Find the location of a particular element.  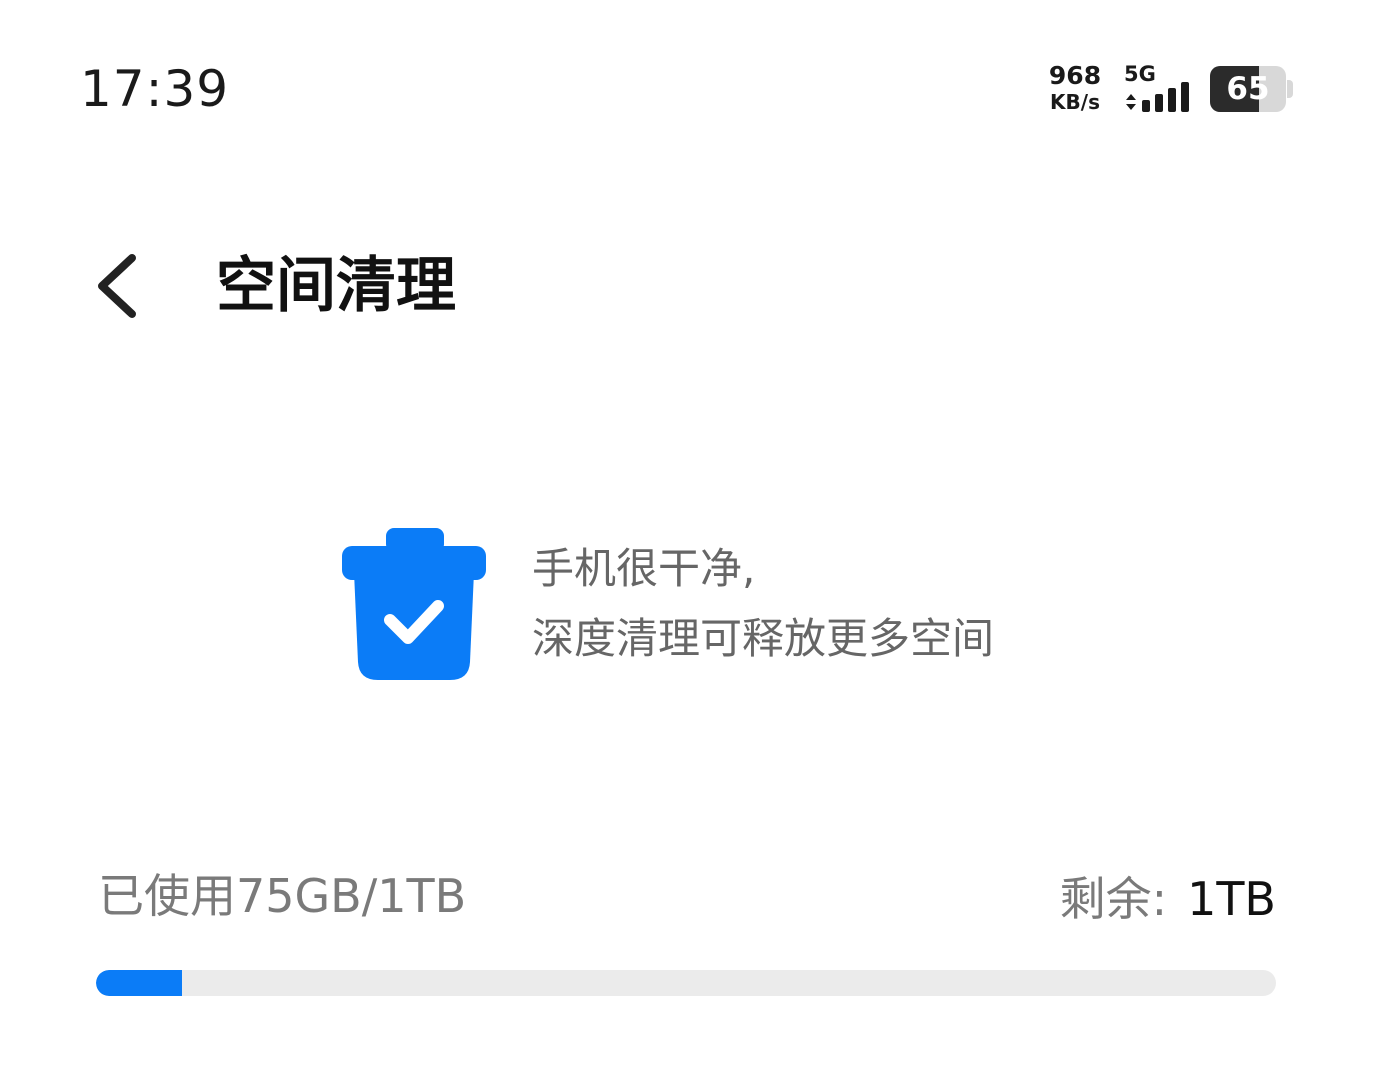

storage-remaining-label: 剩余: is located at coordinates (1113, 899).